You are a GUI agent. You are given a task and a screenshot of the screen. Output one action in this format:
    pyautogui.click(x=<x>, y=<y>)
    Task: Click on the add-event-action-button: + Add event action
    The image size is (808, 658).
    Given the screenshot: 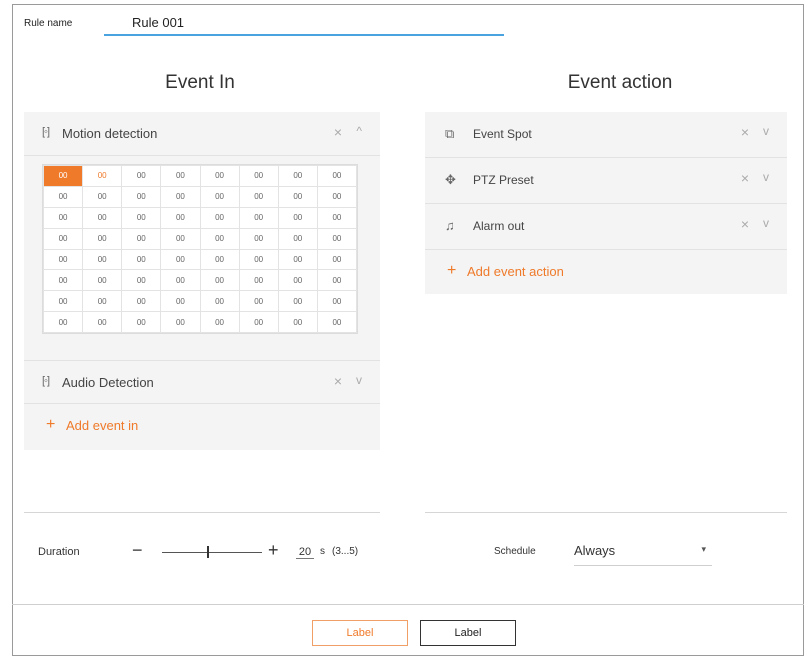 What is the action you would take?
    pyautogui.click(x=606, y=272)
    